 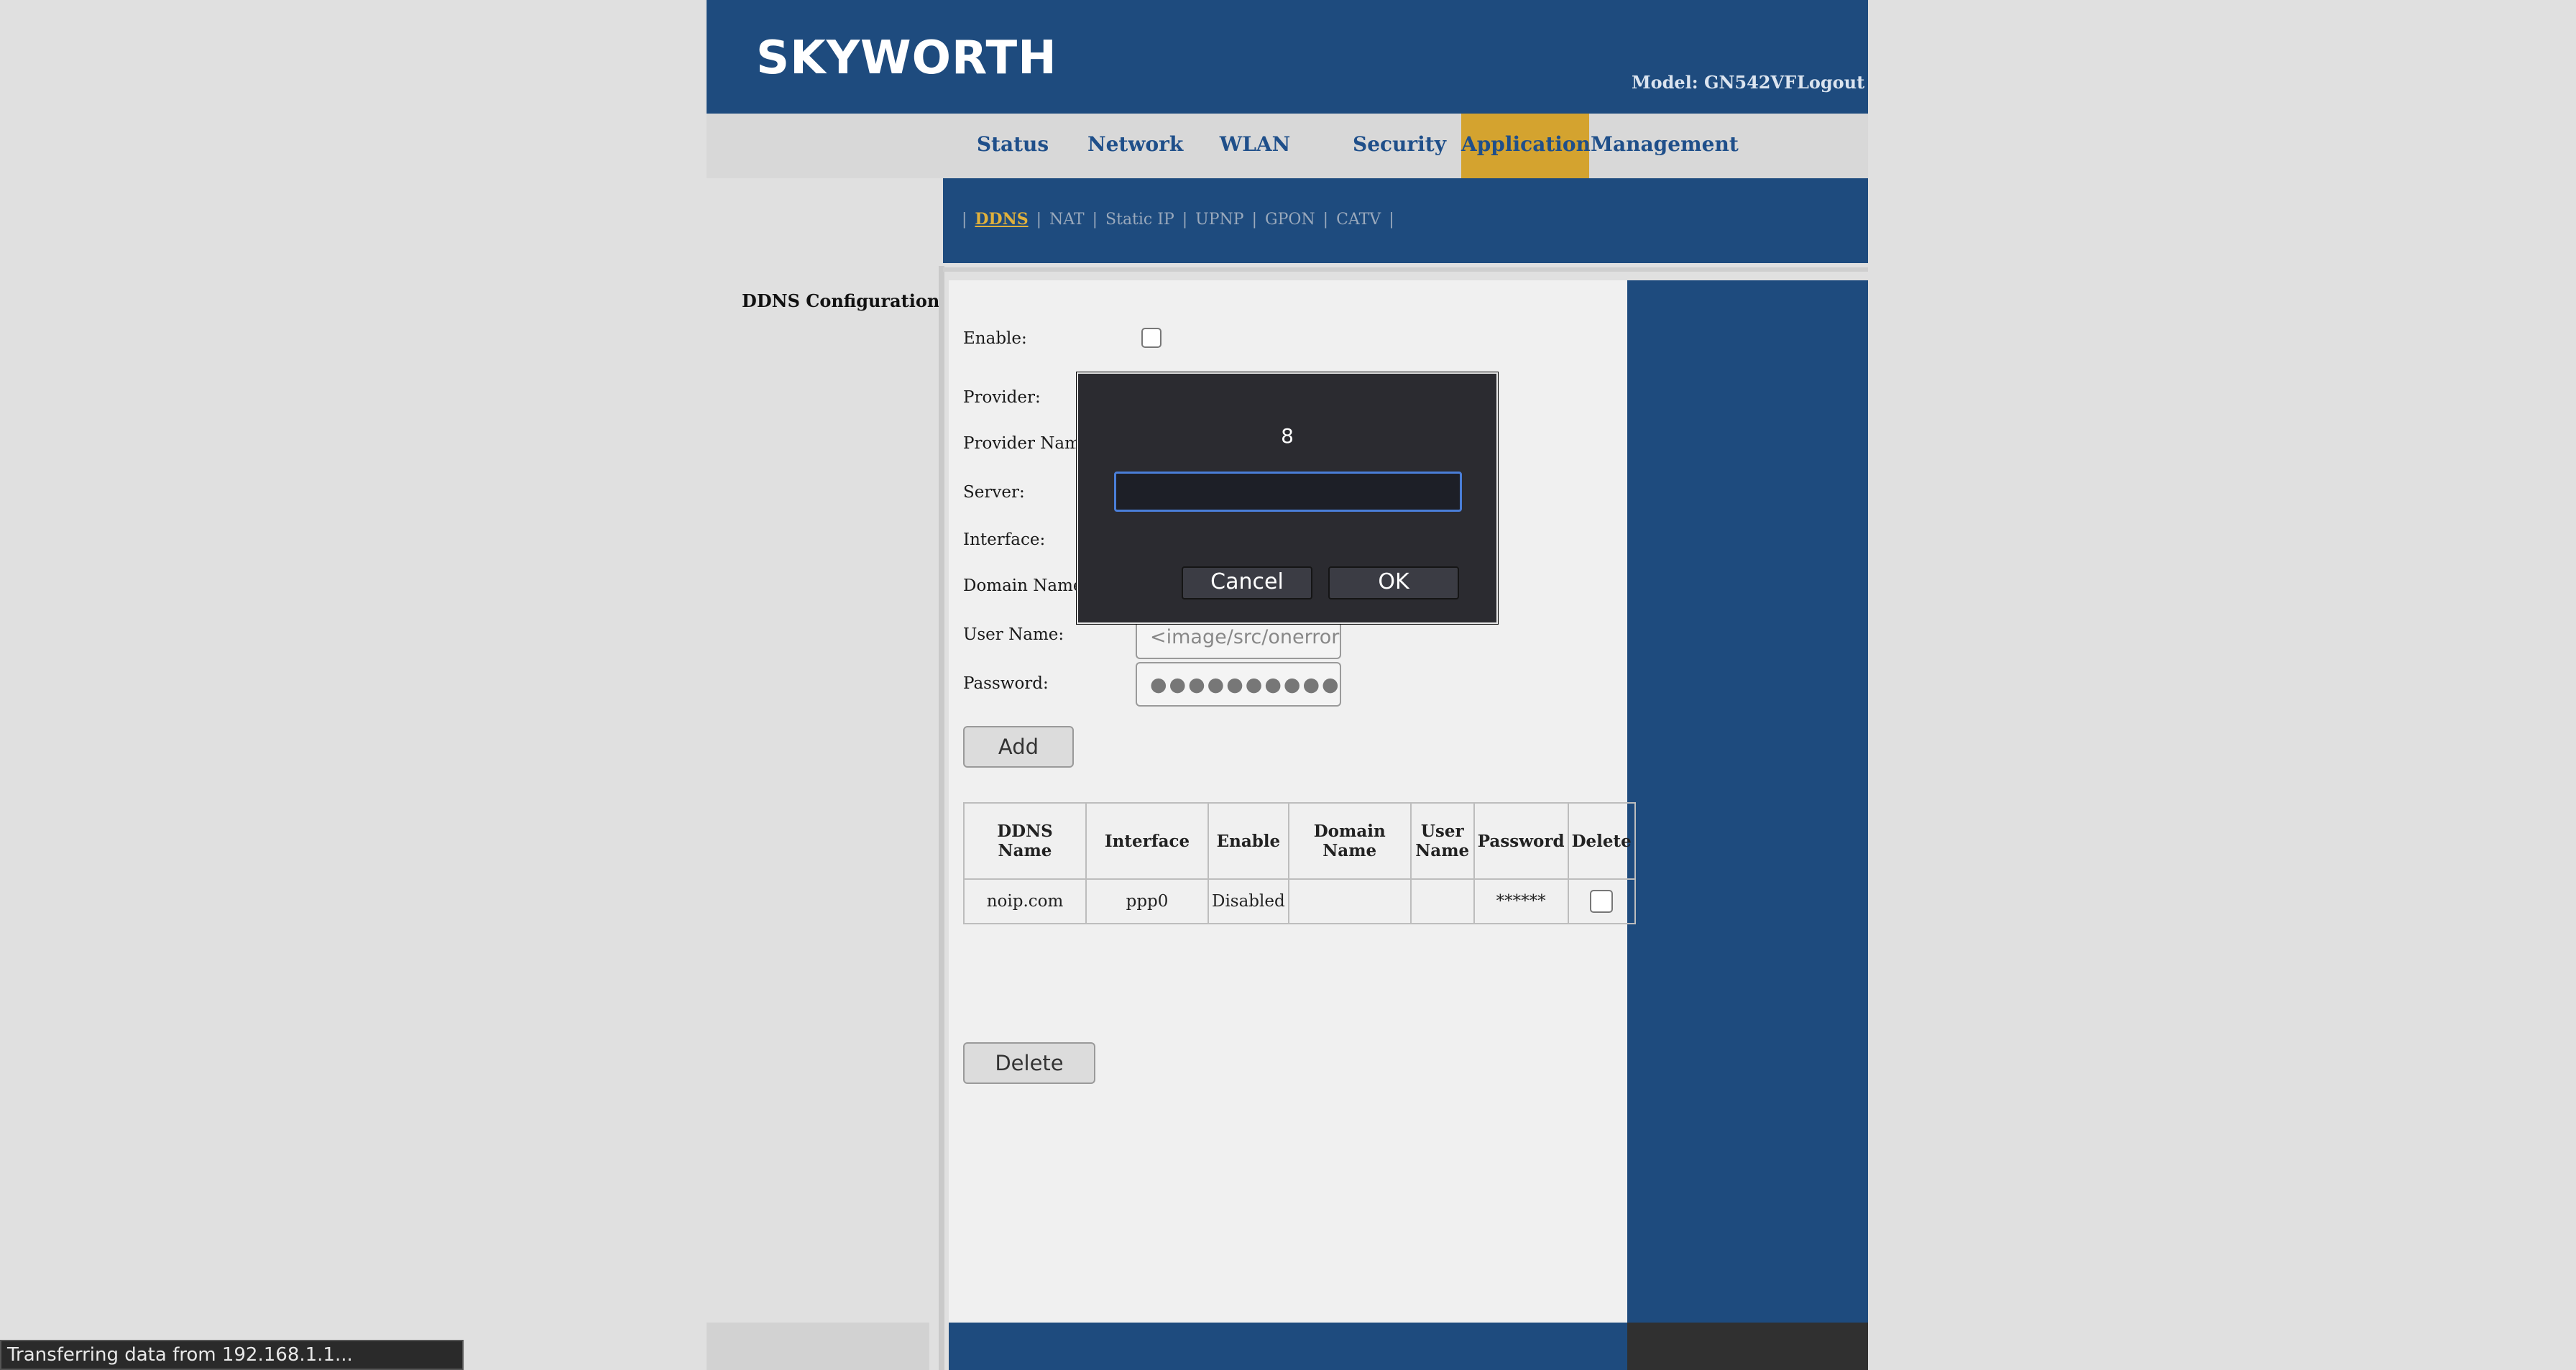 I want to click on dialog-input, so click(x=1288, y=492).